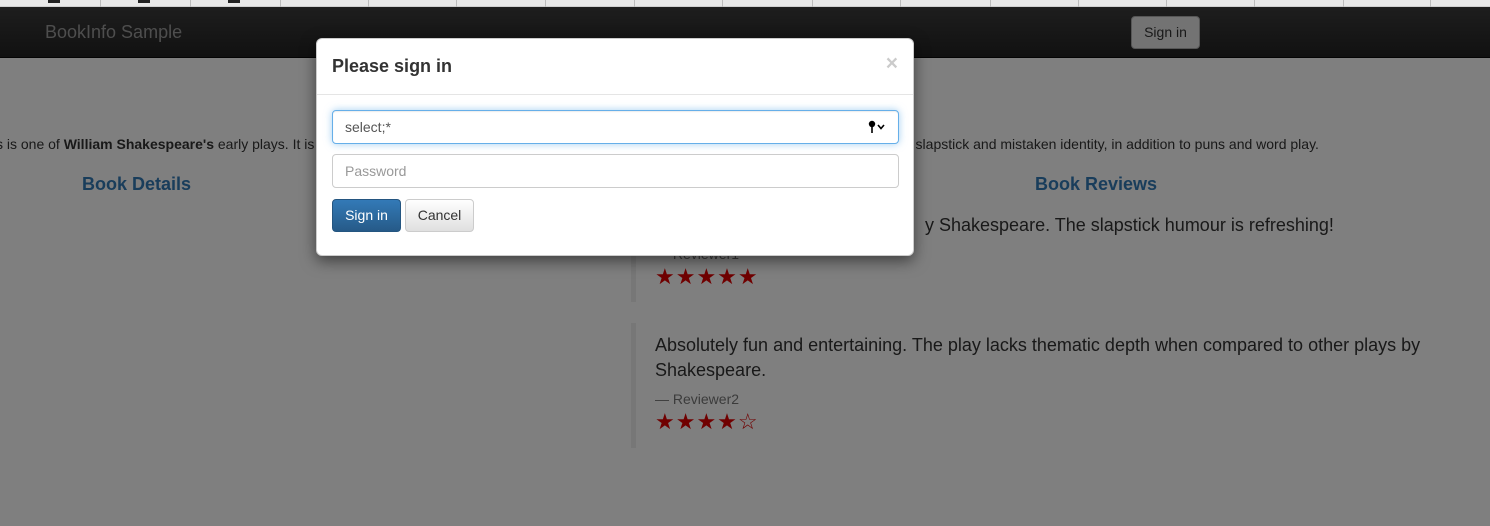 This screenshot has height=526, width=1490. Describe the element at coordinates (366, 215) in the screenshot. I see `sign-in-button: Sign in` at that location.